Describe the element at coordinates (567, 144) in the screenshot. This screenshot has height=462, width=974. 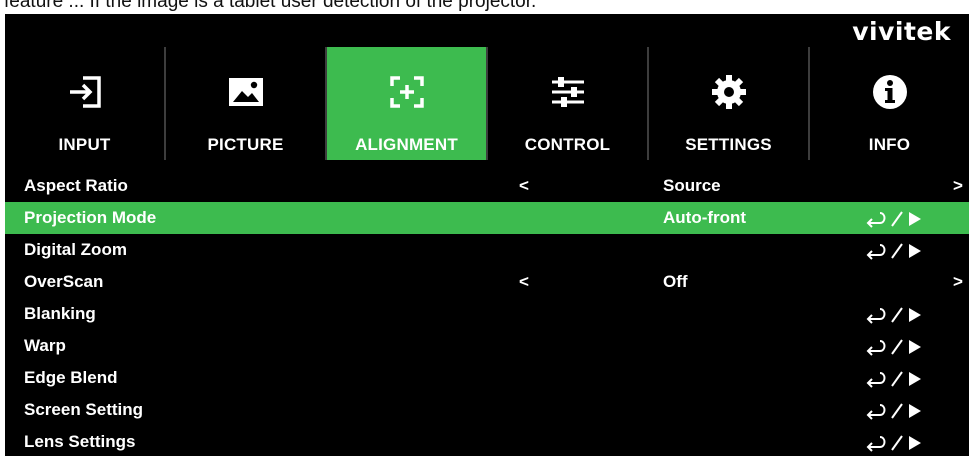
I see `tab-label: CONTROL` at that location.